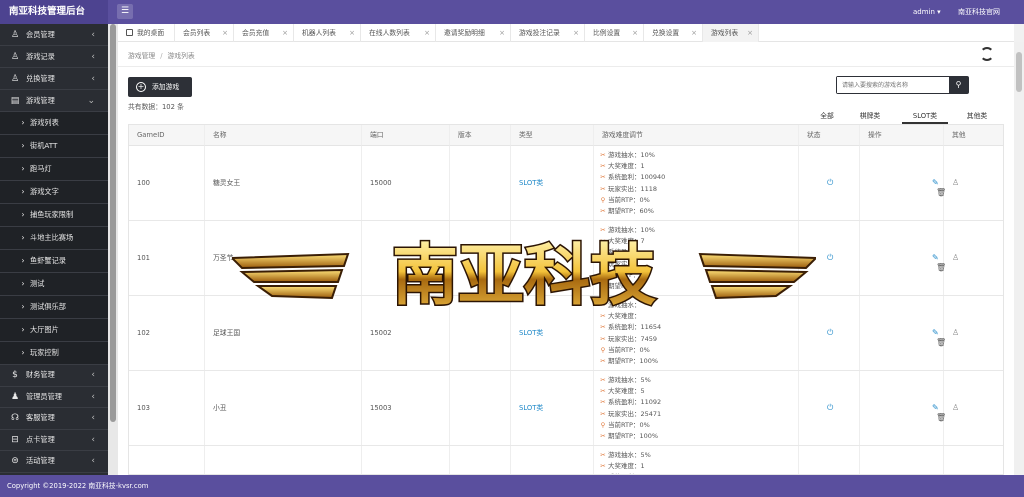  What do you see at coordinates (1019, 258) in the screenshot?
I see `page-scrollbar` at bounding box center [1019, 258].